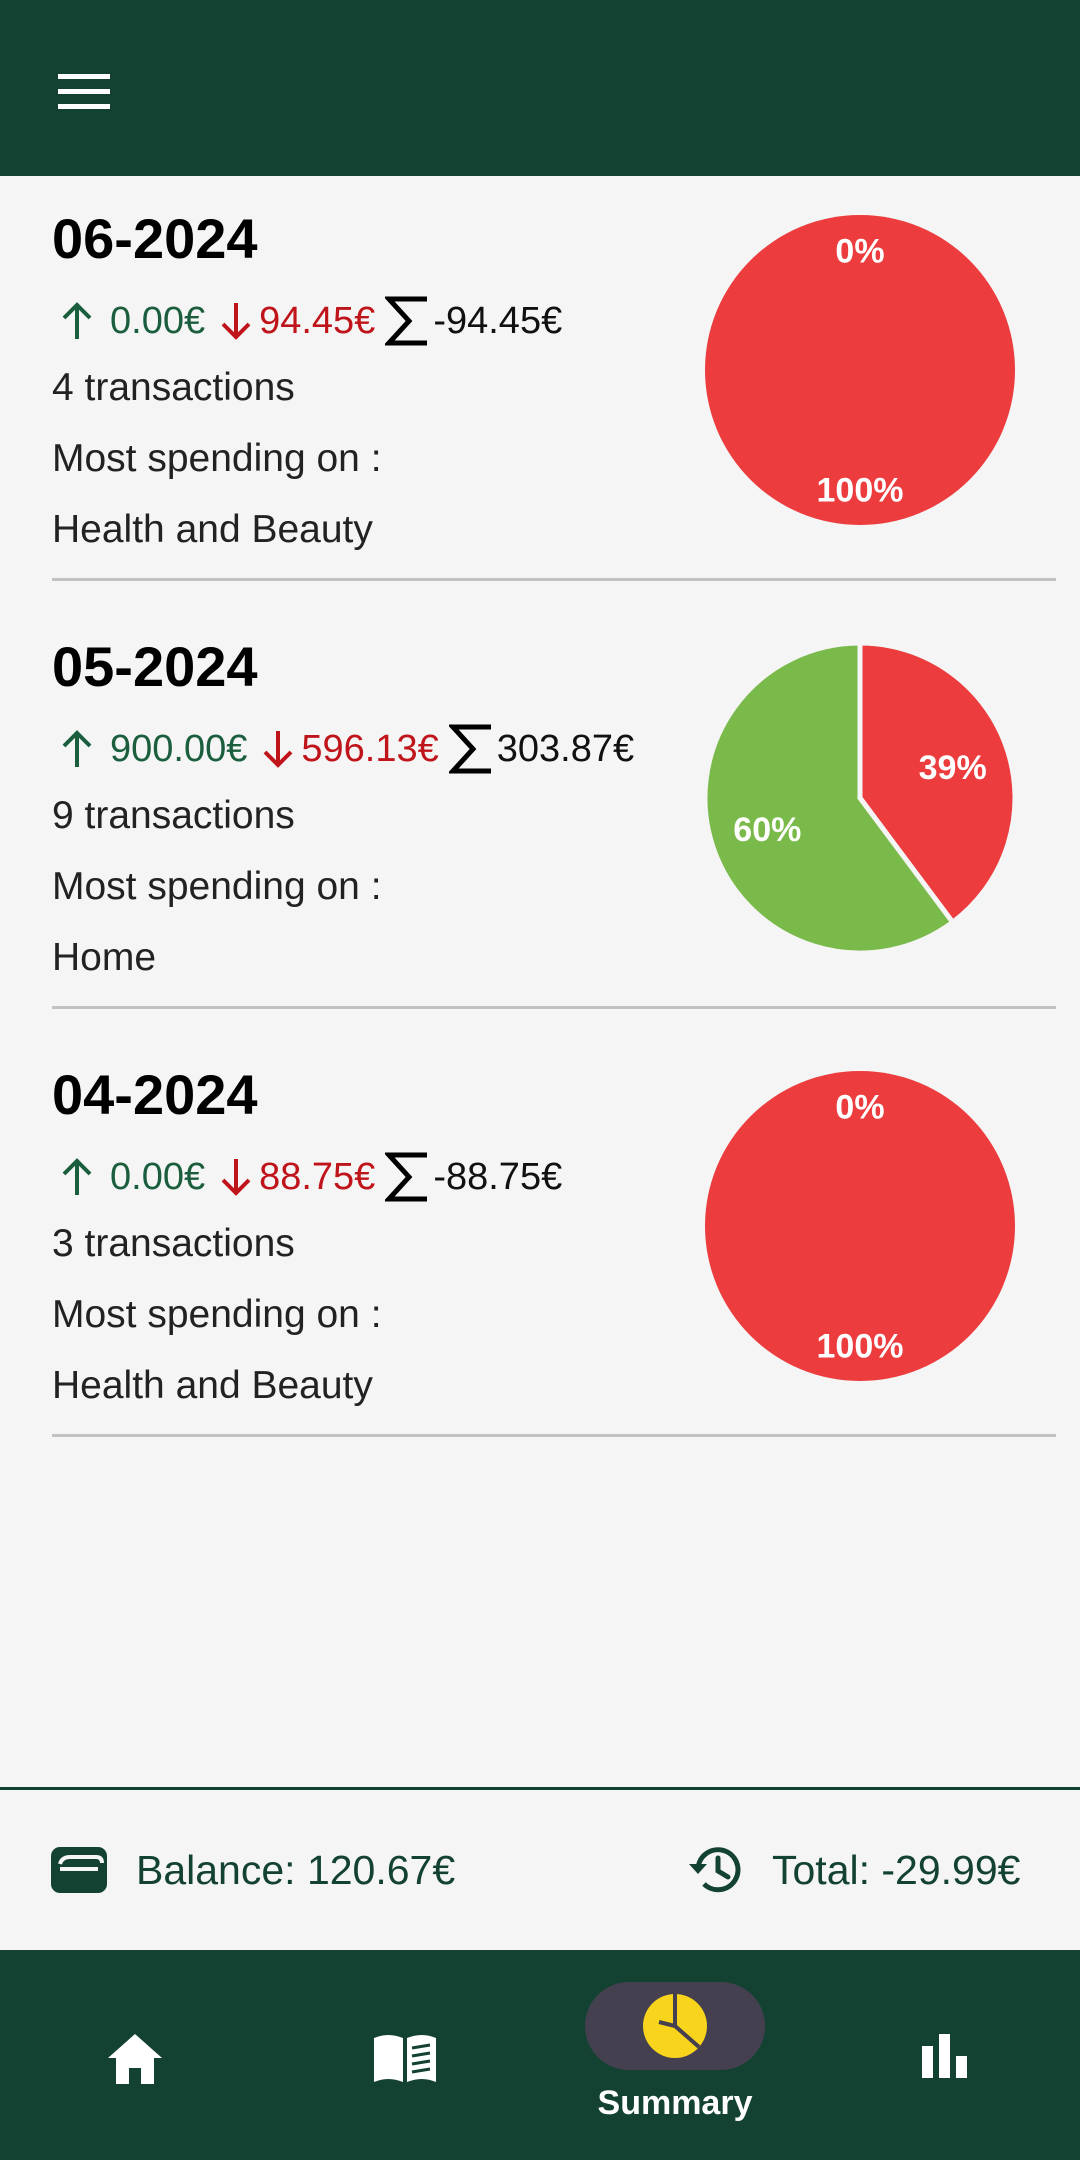 The height and width of the screenshot is (2160, 1080). Describe the element at coordinates (540, 88) in the screenshot. I see `top-app-bar` at that location.